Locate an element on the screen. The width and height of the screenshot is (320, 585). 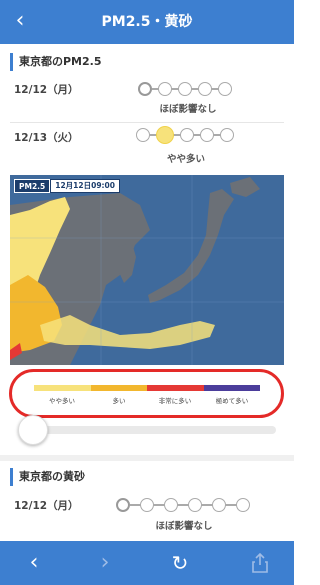
header-bar: ‹ PM2.5・黄砂 is located at coordinates (147, 22).